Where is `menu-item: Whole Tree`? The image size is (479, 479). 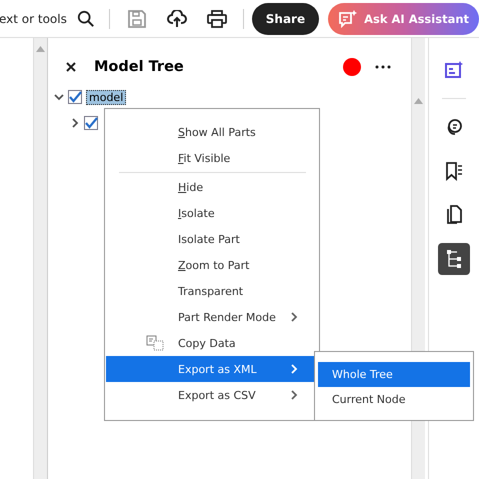 menu-item: Whole Tree is located at coordinates (394, 374).